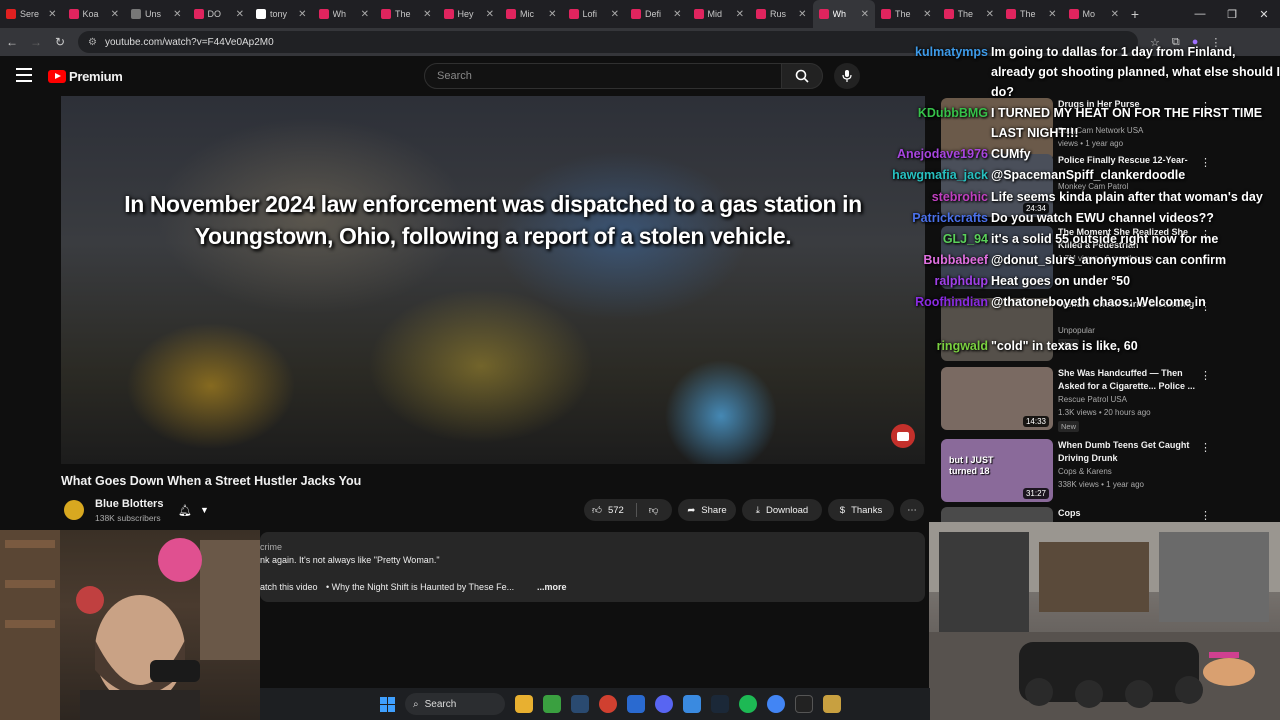  What do you see at coordinates (804, 704) in the screenshot?
I see `terminal-icon` at bounding box center [804, 704].